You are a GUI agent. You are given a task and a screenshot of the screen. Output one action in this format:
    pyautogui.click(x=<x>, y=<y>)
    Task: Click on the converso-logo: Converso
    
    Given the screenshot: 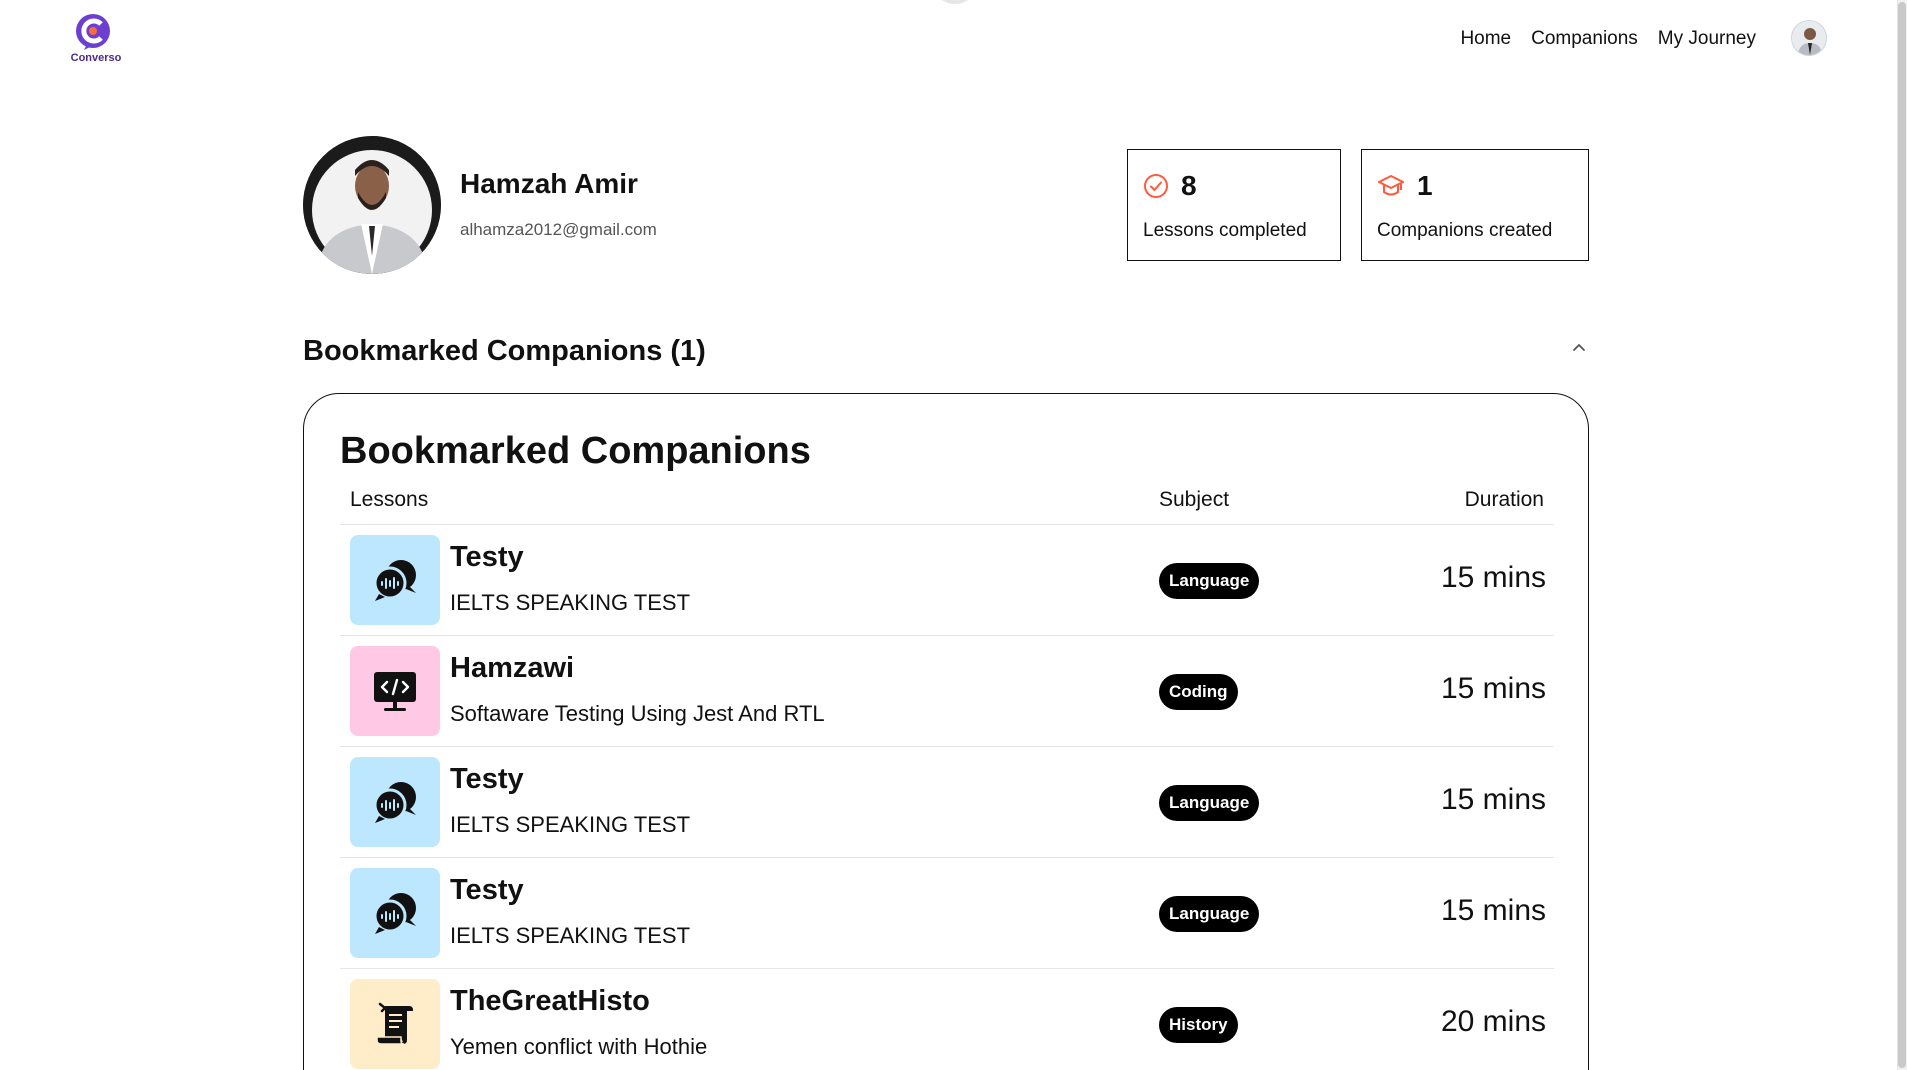 What is the action you would take?
    pyautogui.click(x=96, y=39)
    